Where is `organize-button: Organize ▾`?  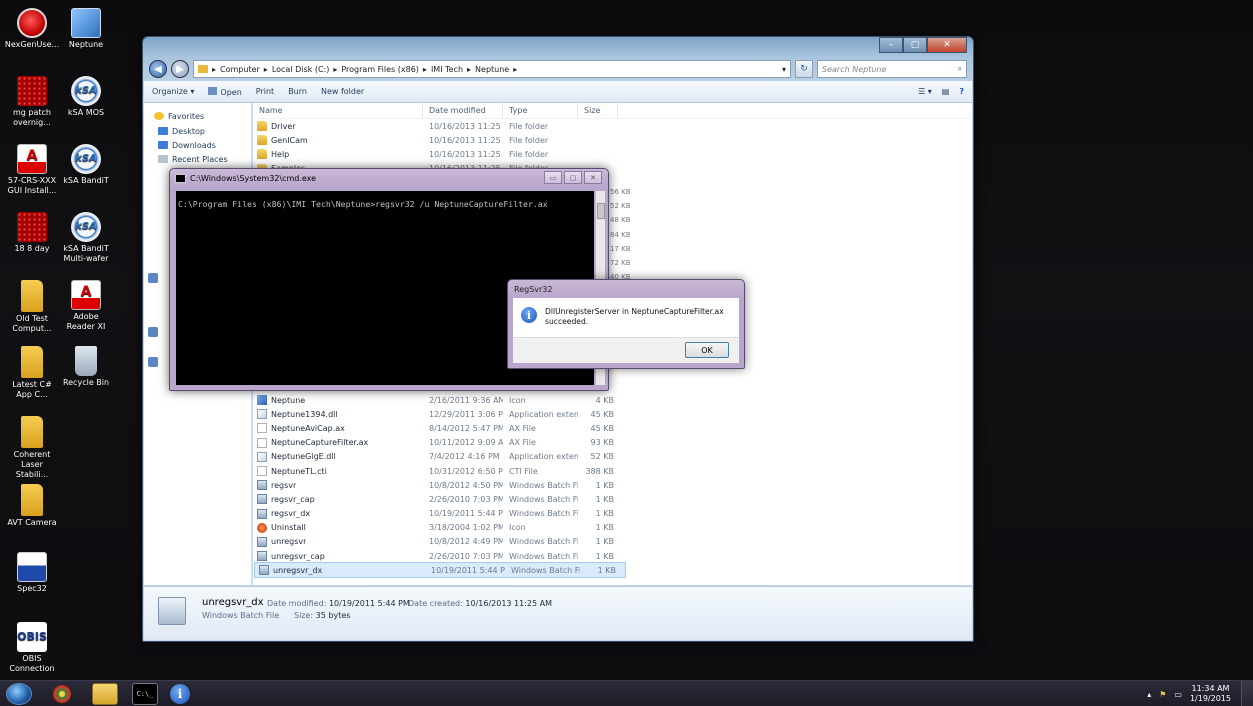
organize-button: Organize ▾ is located at coordinates (173, 91).